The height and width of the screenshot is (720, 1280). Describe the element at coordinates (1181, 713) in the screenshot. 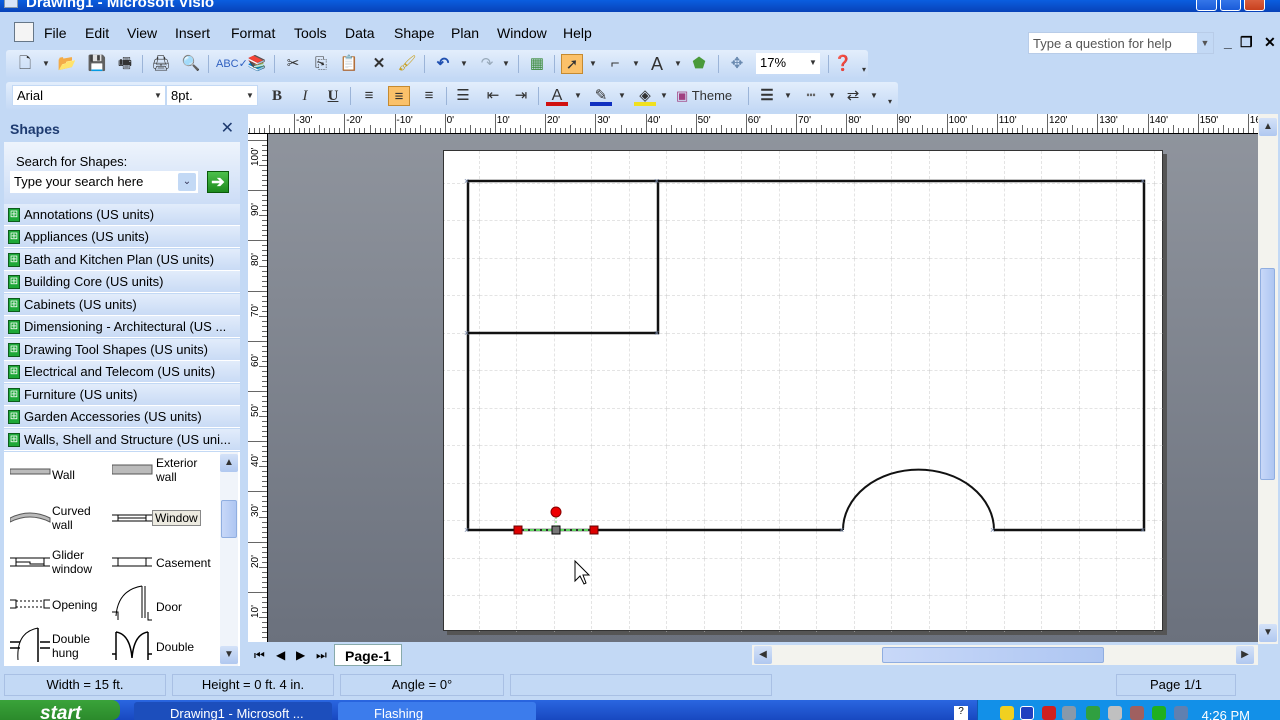

I see `tray-display-icon` at that location.